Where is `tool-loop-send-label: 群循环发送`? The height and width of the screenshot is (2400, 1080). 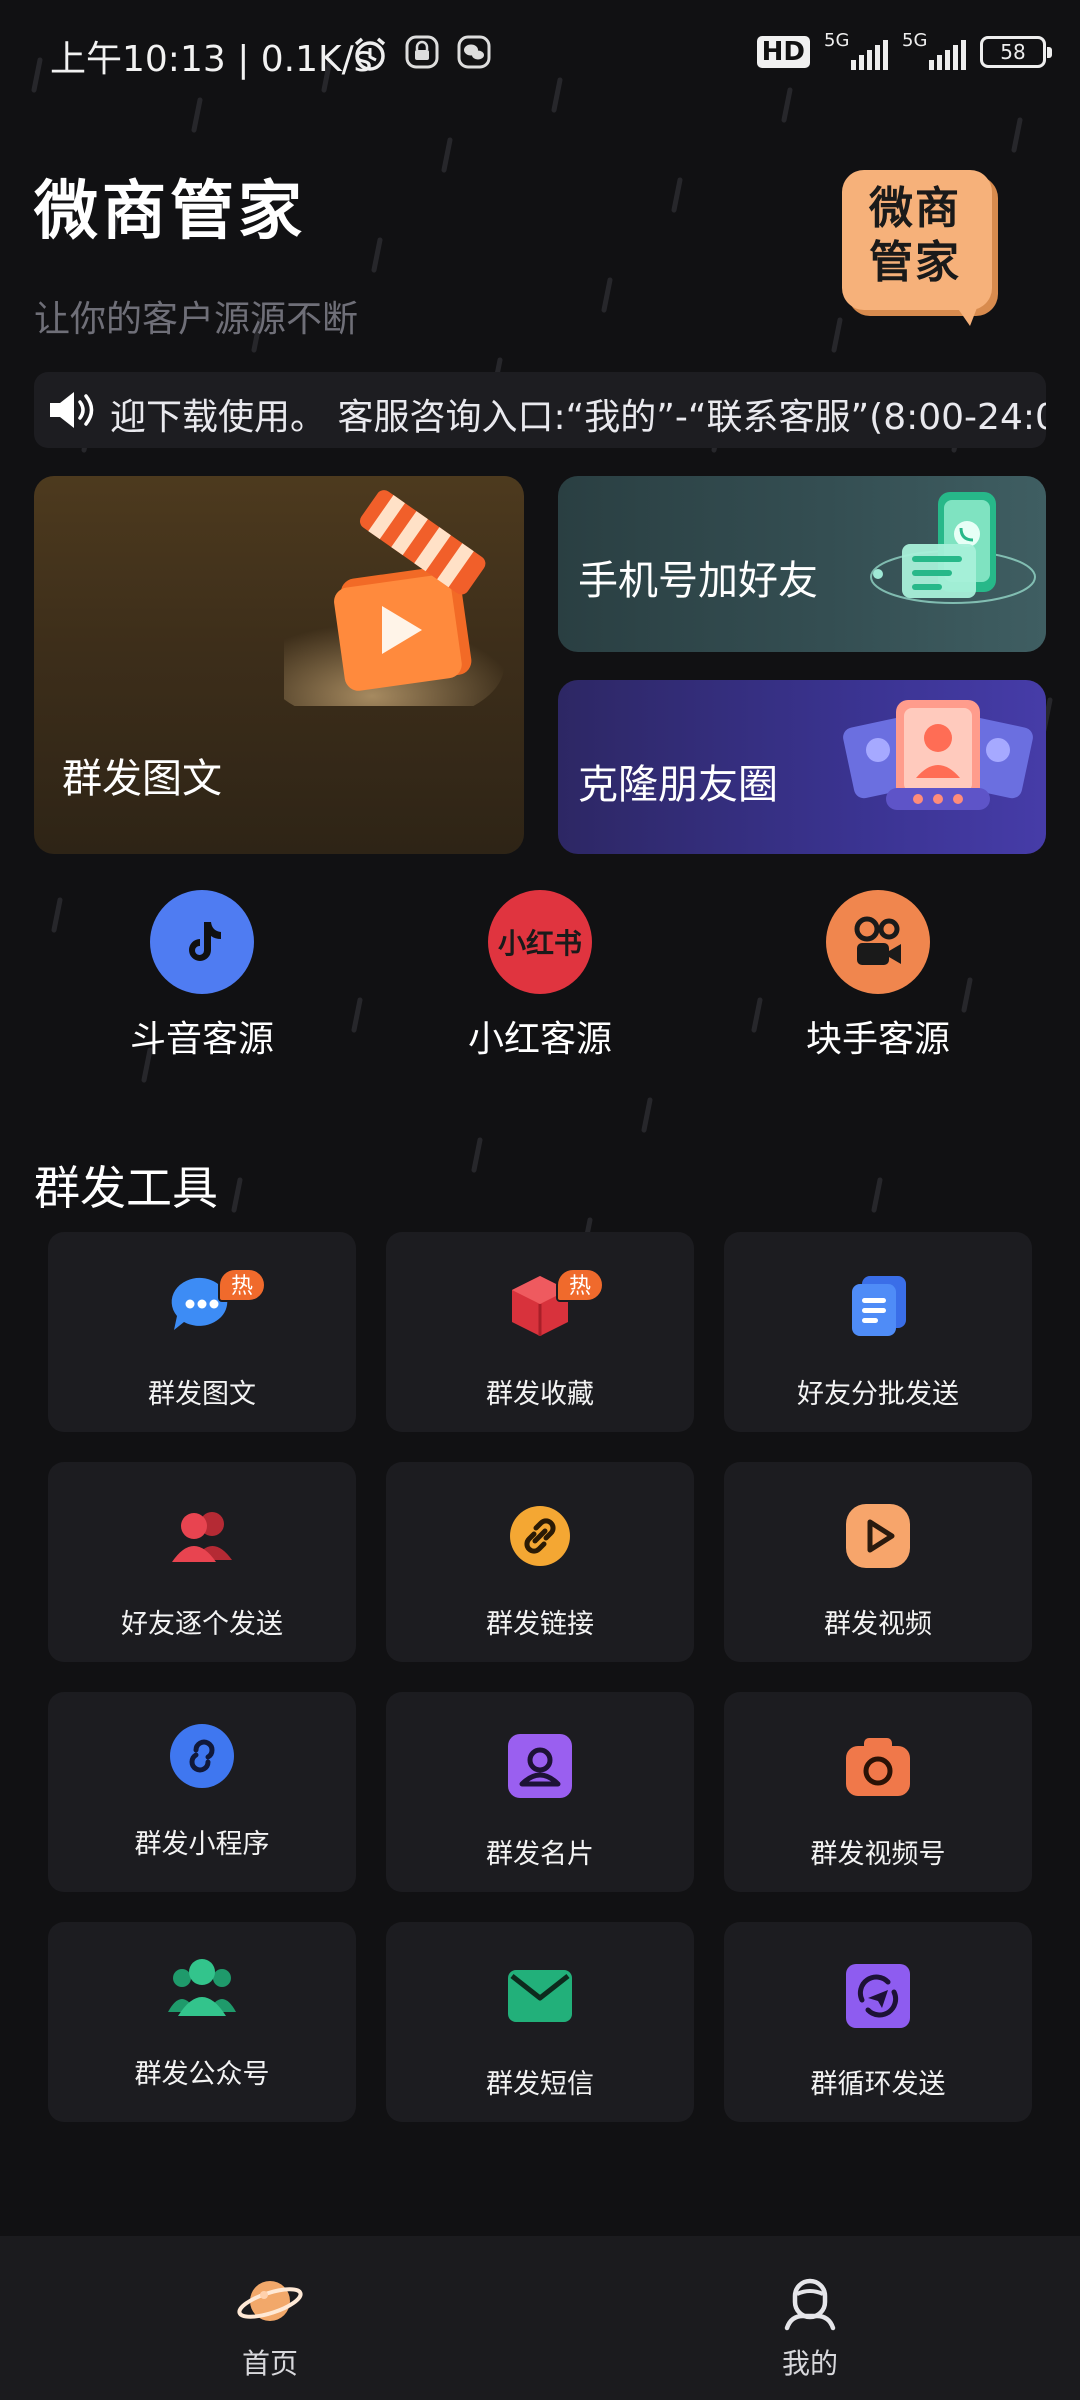
tool-loop-send-label: 群循环发送 is located at coordinates (878, 2084).